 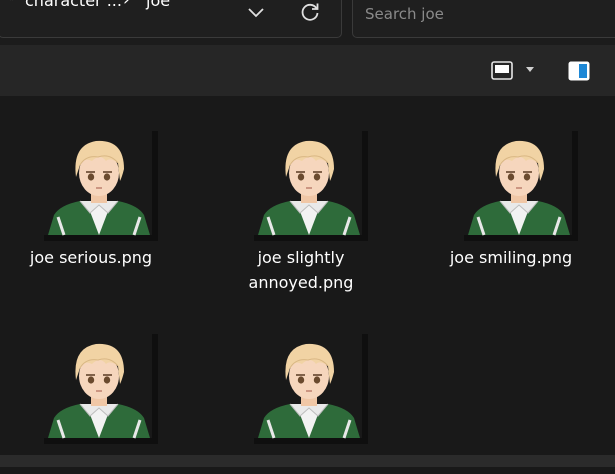 I want to click on horizontal-scrollbar, so click(x=307, y=461).